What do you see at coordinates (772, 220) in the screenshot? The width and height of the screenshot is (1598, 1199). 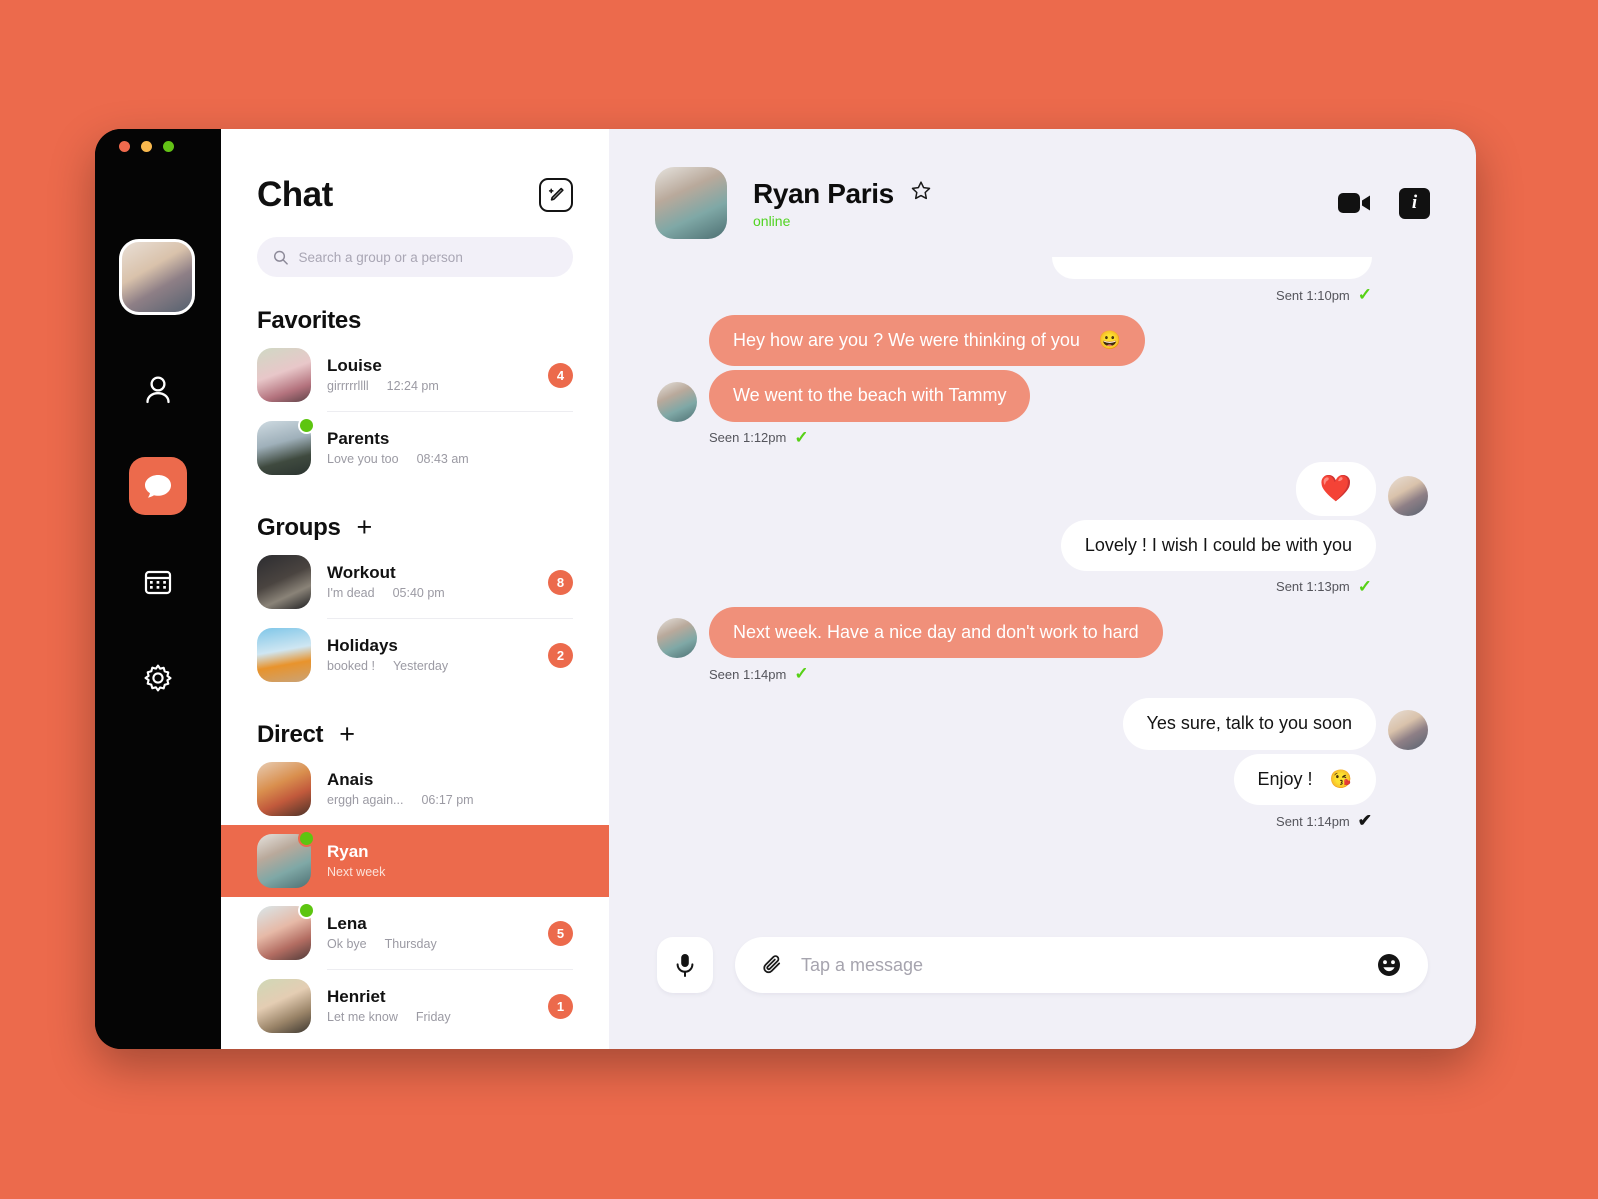 I see `contact-status: online` at bounding box center [772, 220].